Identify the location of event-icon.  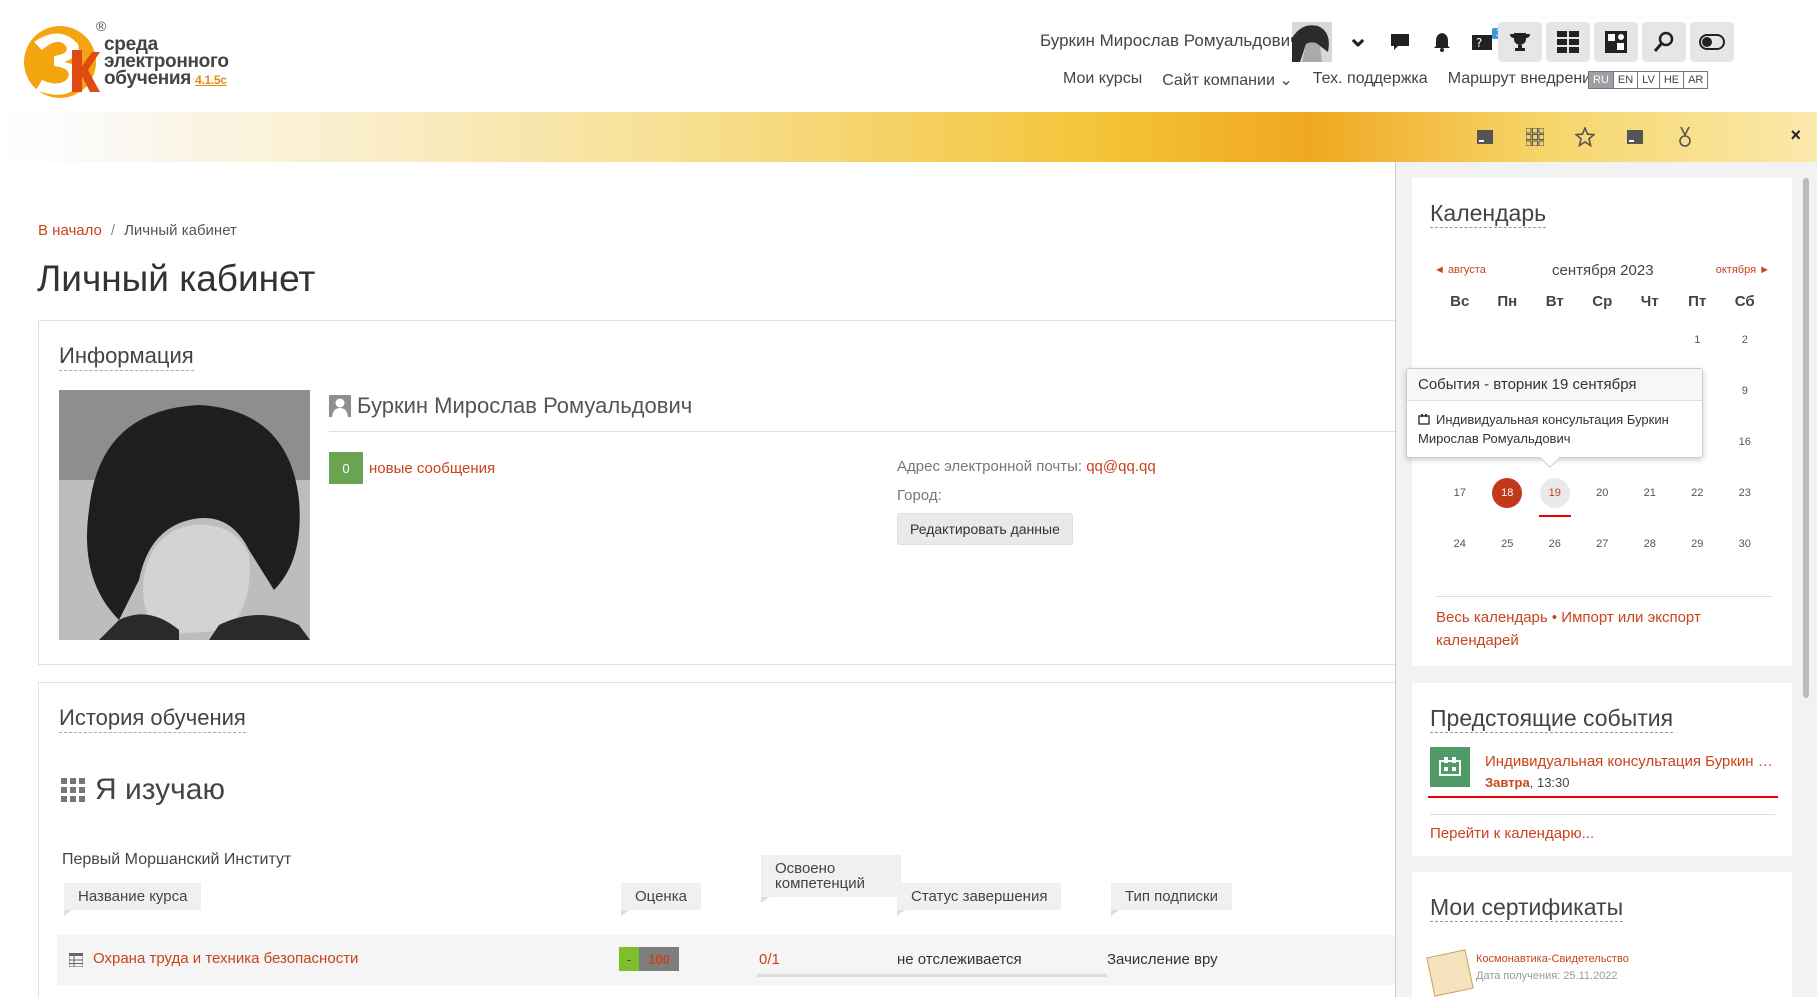
(1450, 767).